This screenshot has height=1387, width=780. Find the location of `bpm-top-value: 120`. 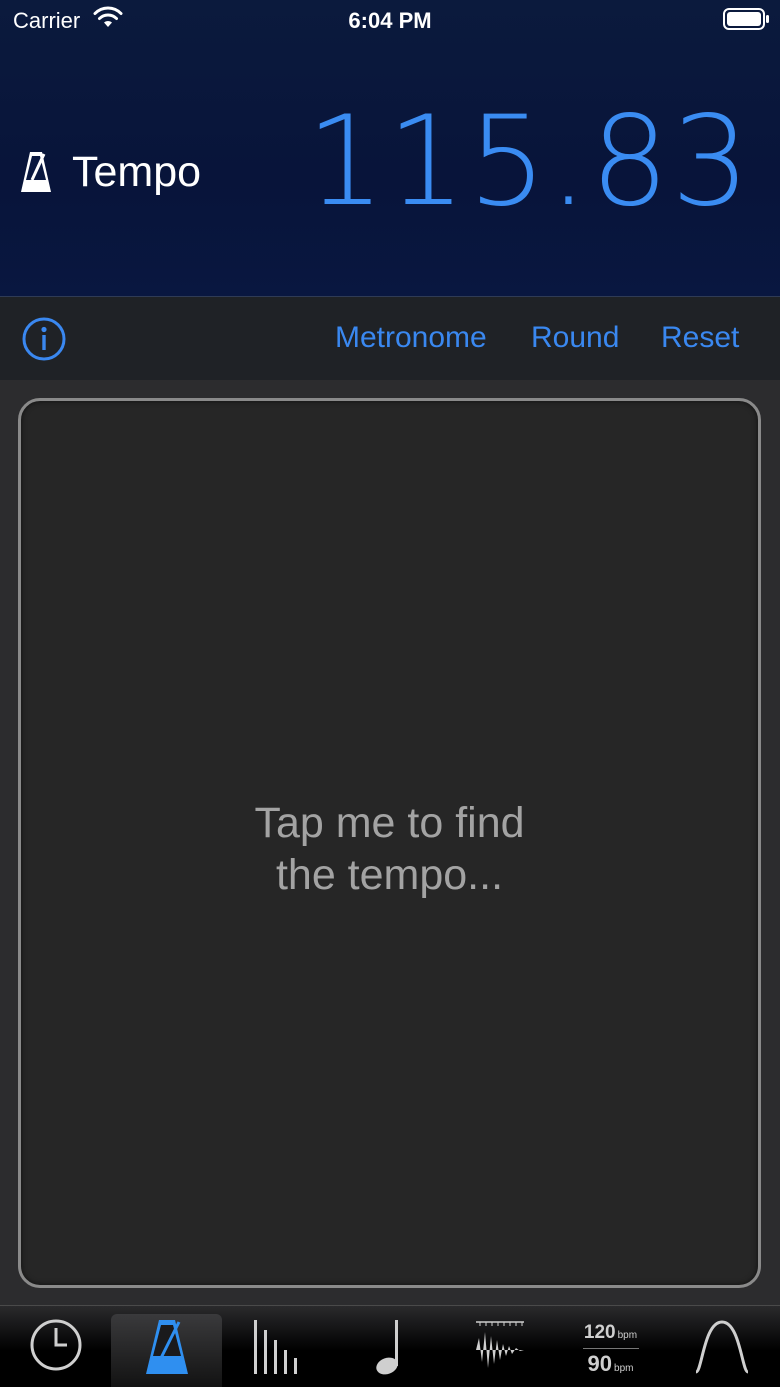

bpm-top-value: 120 is located at coordinates (599, 1332).